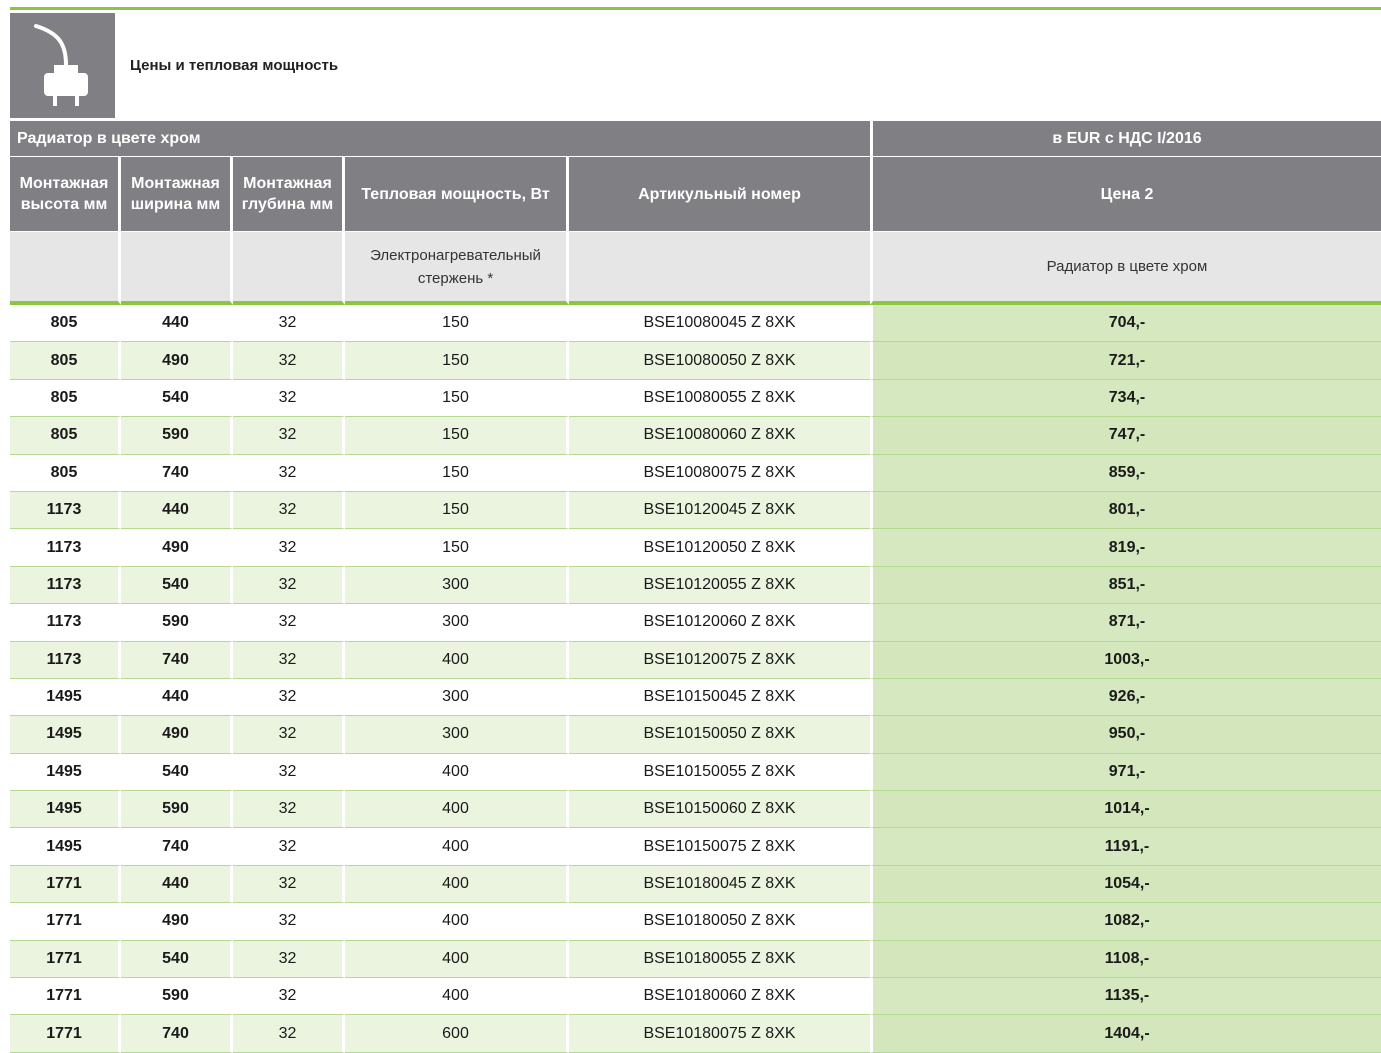 This screenshot has width=1381, height=1053. What do you see at coordinates (1125, 585) in the screenshot?
I see `cell-price: 851,-` at bounding box center [1125, 585].